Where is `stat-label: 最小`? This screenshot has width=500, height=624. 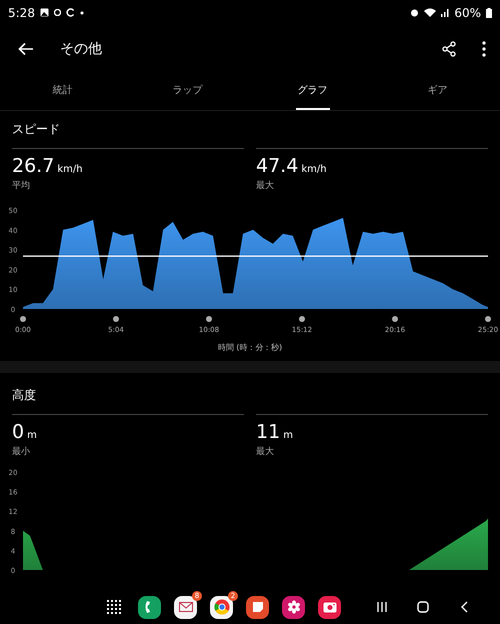
stat-label: 最小 is located at coordinates (21, 452).